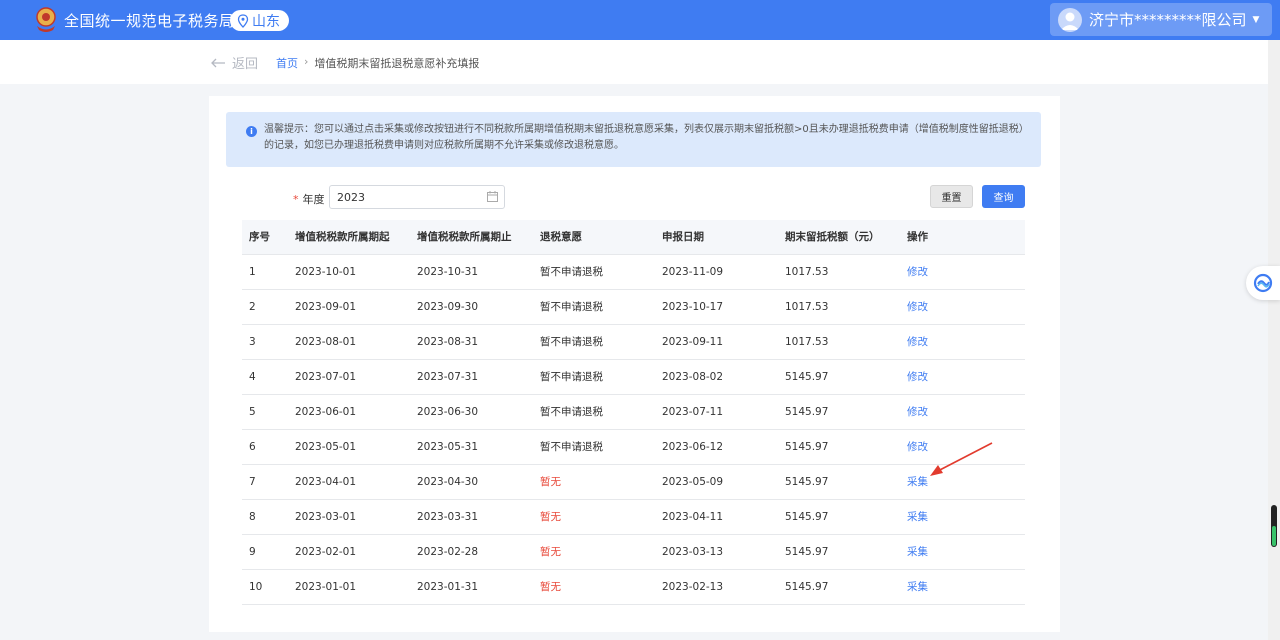 The height and width of the screenshot is (640, 1280). What do you see at coordinates (1070, 19) in the screenshot?
I see `user-avatar-icon` at bounding box center [1070, 19].